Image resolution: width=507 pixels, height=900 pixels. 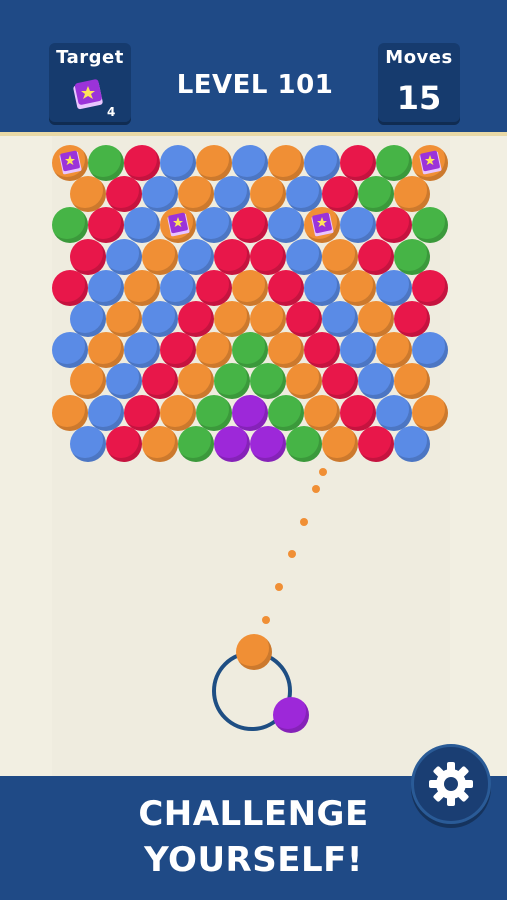 I want to click on settings-button, so click(x=451, y=784).